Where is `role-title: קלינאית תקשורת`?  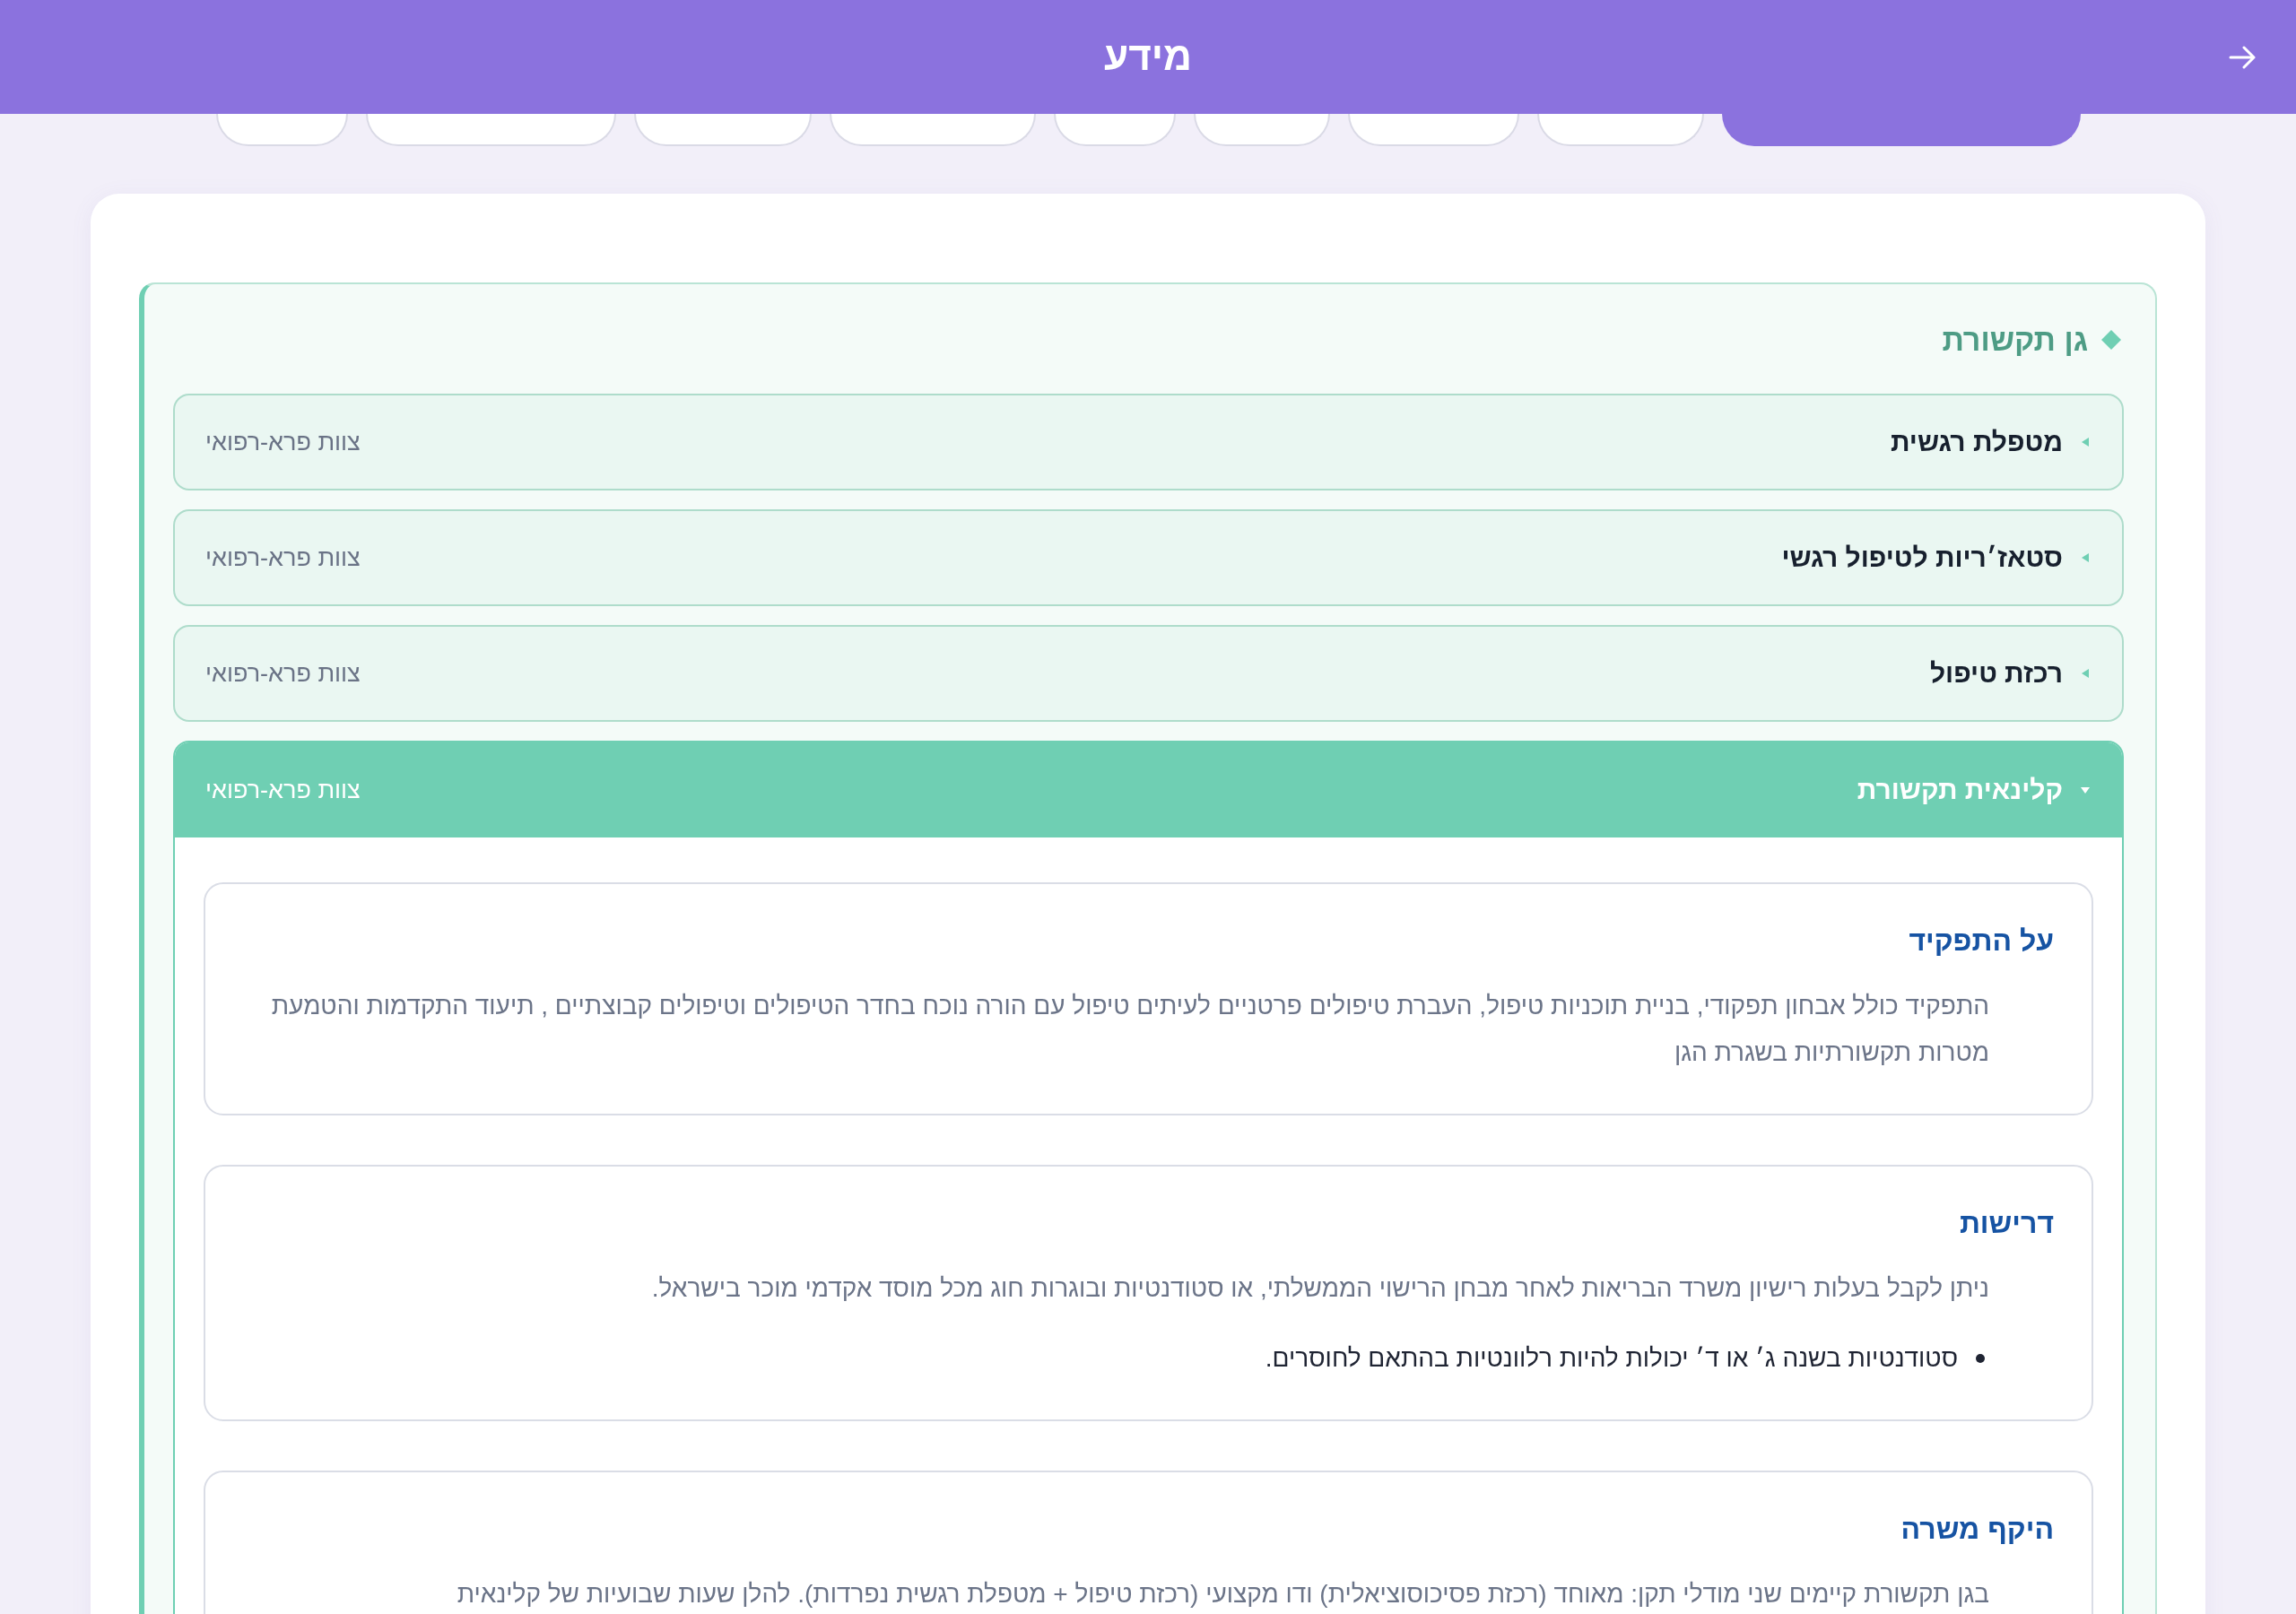 role-title: קלינאית תקשורת is located at coordinates (1960, 790).